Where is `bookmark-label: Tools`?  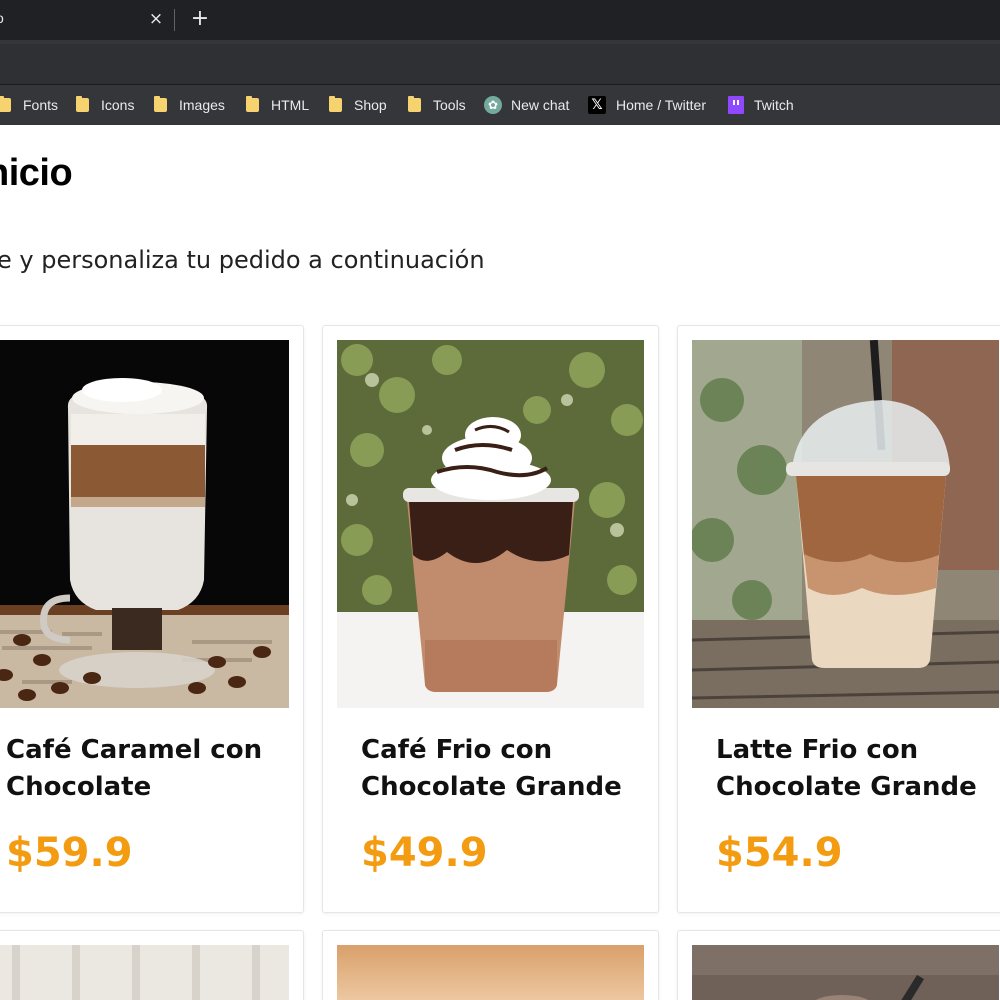 bookmark-label: Tools is located at coordinates (449, 105).